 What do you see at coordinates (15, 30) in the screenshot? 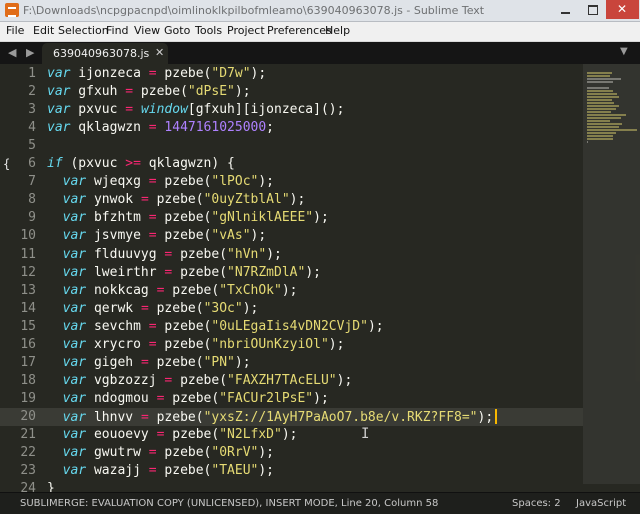
I see `menu-file: File` at bounding box center [15, 30].